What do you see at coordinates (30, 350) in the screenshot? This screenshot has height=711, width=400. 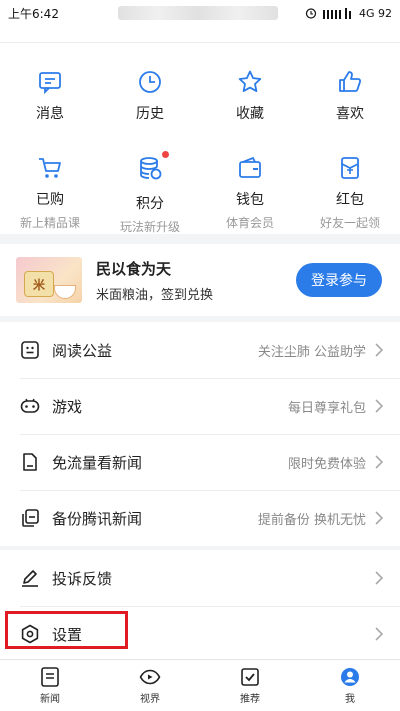 I see `charity-icon` at bounding box center [30, 350].